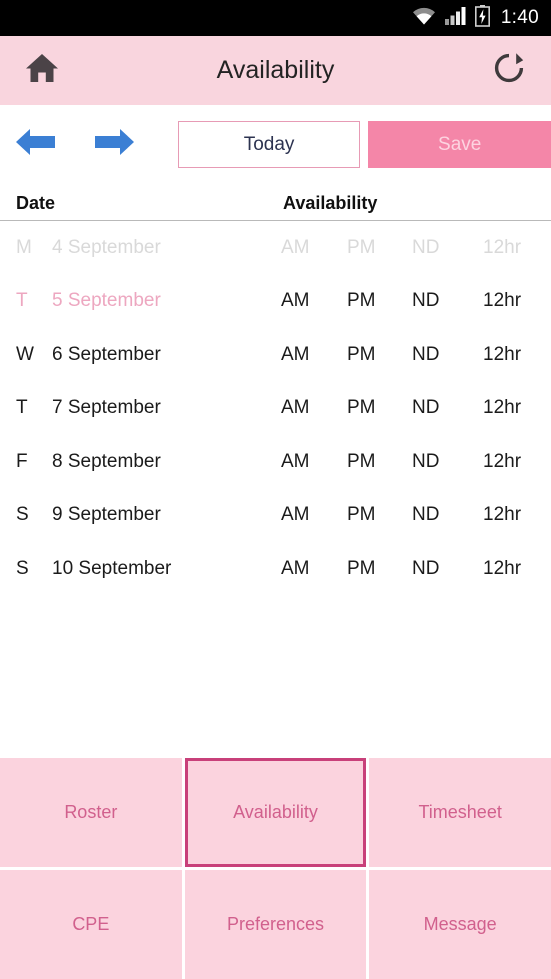  Describe the element at coordinates (275, 924) in the screenshot. I see `nav-item-preferences: Preferences` at that location.